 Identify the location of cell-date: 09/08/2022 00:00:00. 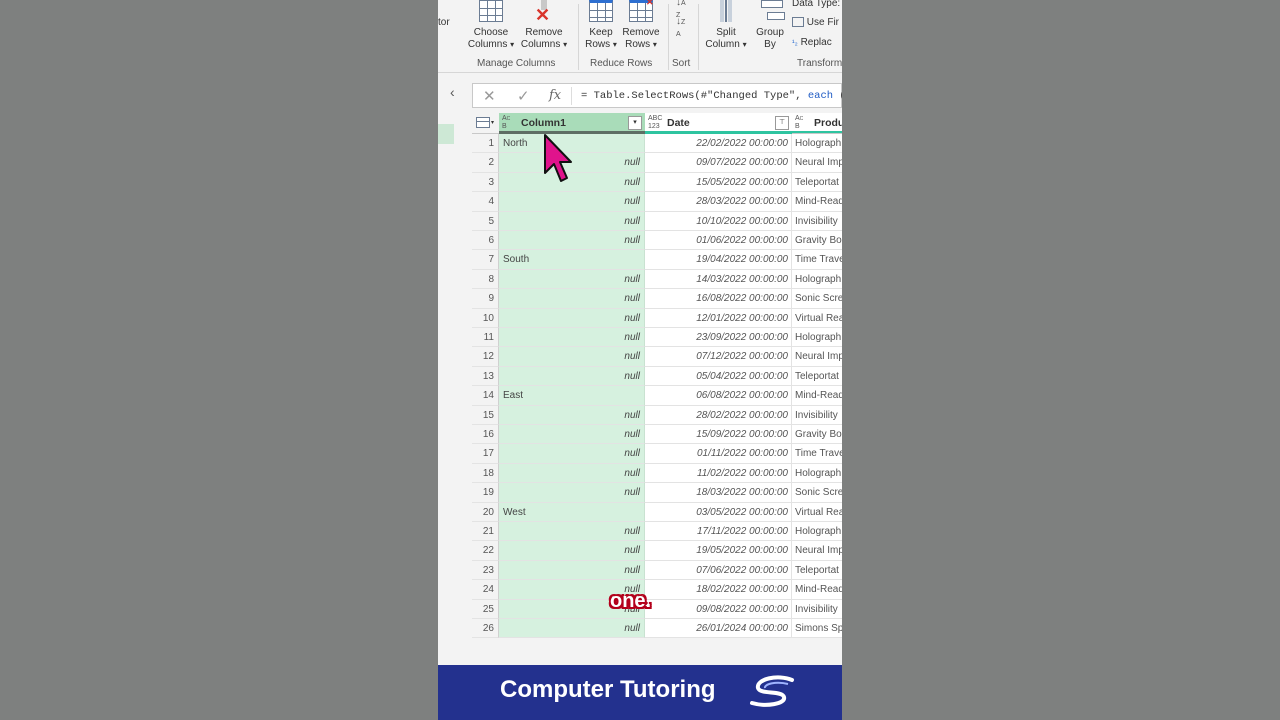
(718, 609).